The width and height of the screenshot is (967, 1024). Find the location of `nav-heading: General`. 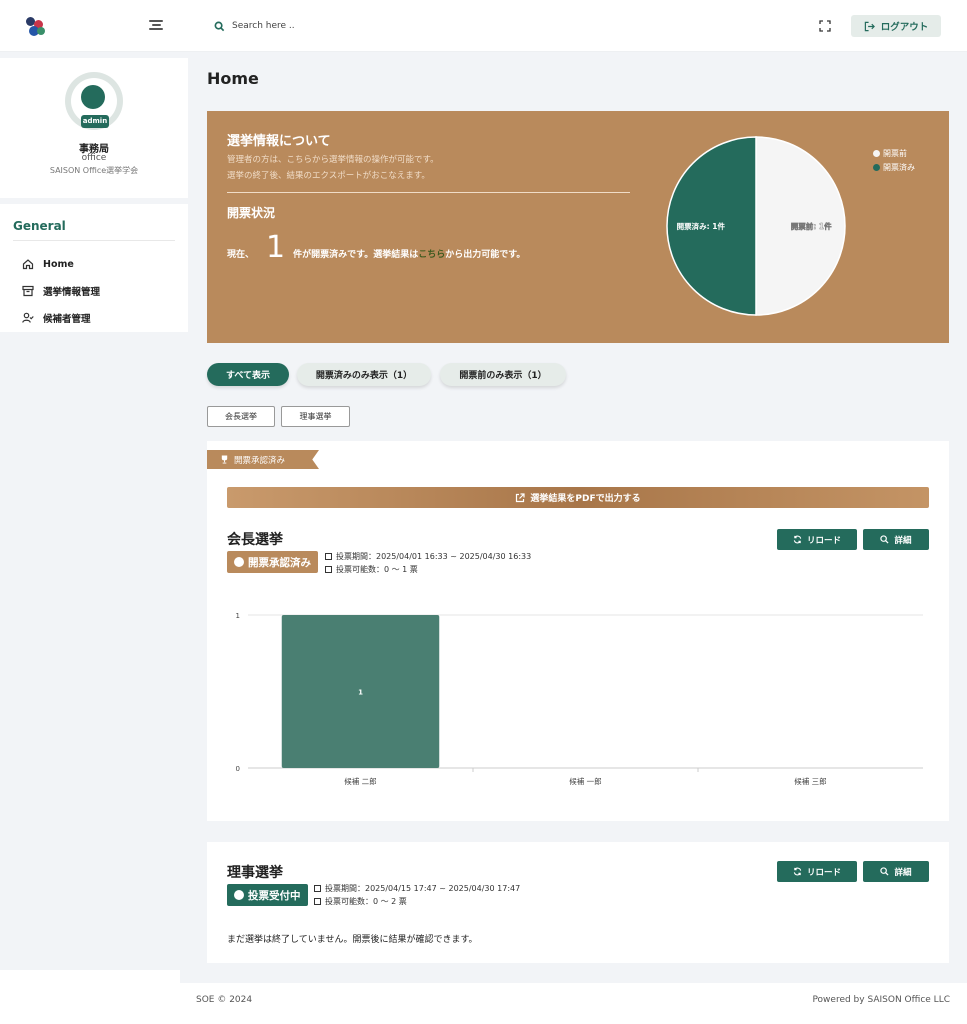

nav-heading: General is located at coordinates (39, 226).